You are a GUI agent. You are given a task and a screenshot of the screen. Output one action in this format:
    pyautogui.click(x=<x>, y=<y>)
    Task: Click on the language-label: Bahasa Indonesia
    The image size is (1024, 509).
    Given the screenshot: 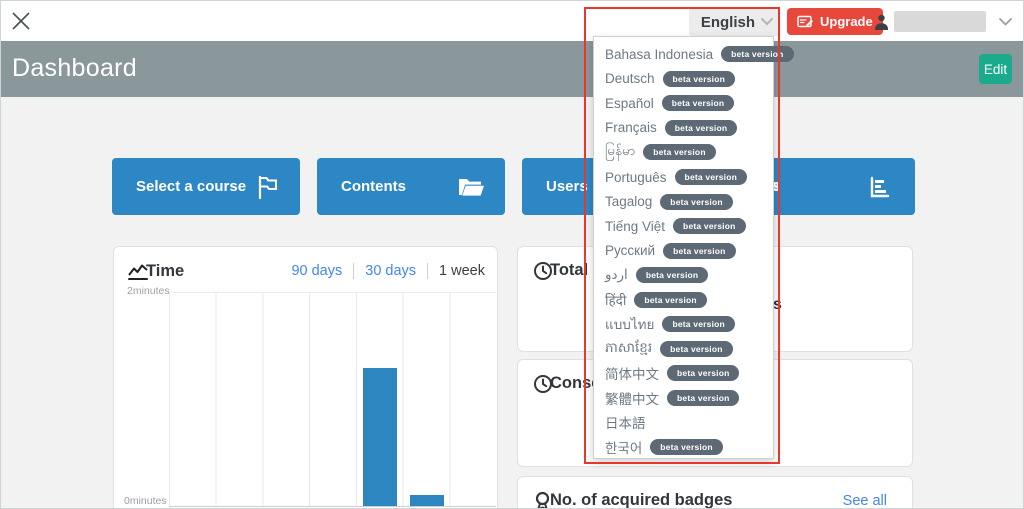 What is the action you would take?
    pyautogui.click(x=659, y=54)
    